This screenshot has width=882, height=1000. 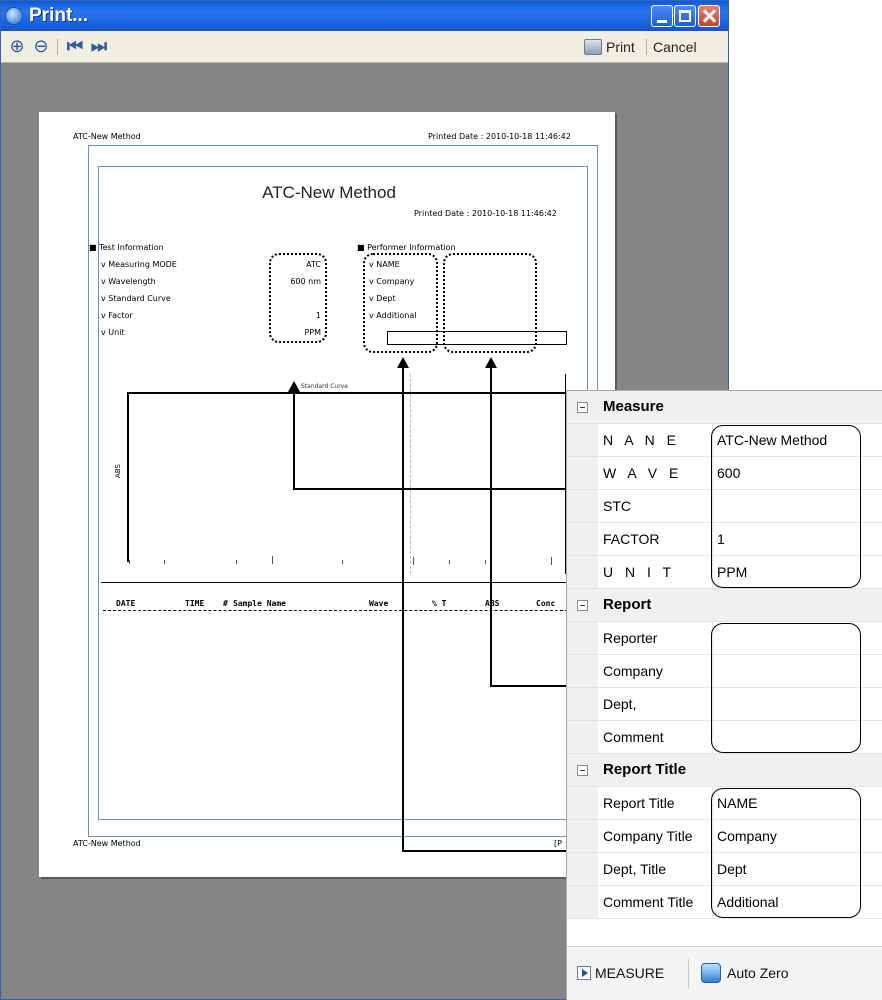 What do you see at coordinates (313, 264) in the screenshot?
I see `test-value: ATC` at bounding box center [313, 264].